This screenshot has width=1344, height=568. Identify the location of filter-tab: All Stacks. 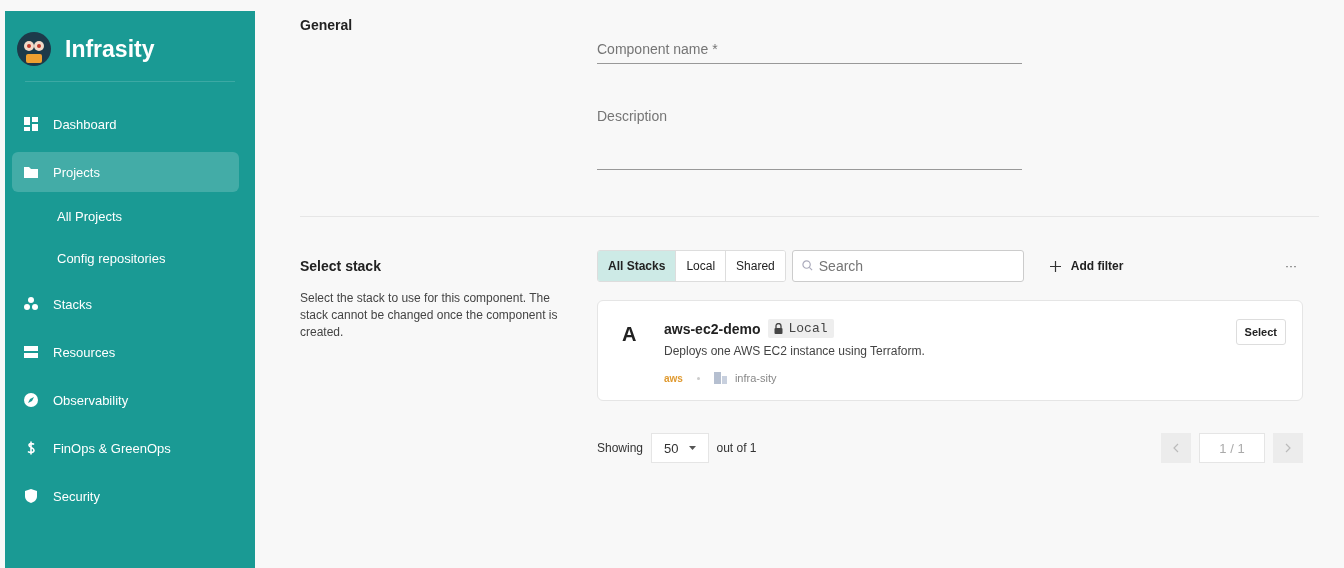
(637, 266).